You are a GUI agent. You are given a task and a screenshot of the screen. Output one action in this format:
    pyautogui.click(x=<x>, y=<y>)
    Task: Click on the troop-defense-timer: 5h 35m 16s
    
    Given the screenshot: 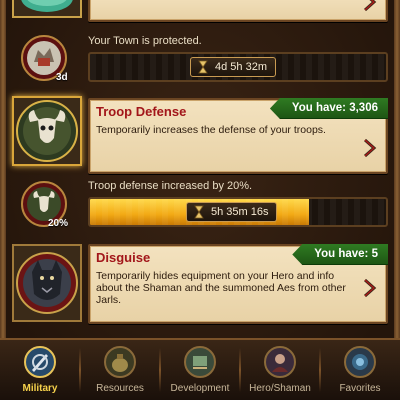 What is the action you would take?
    pyautogui.click(x=232, y=212)
    